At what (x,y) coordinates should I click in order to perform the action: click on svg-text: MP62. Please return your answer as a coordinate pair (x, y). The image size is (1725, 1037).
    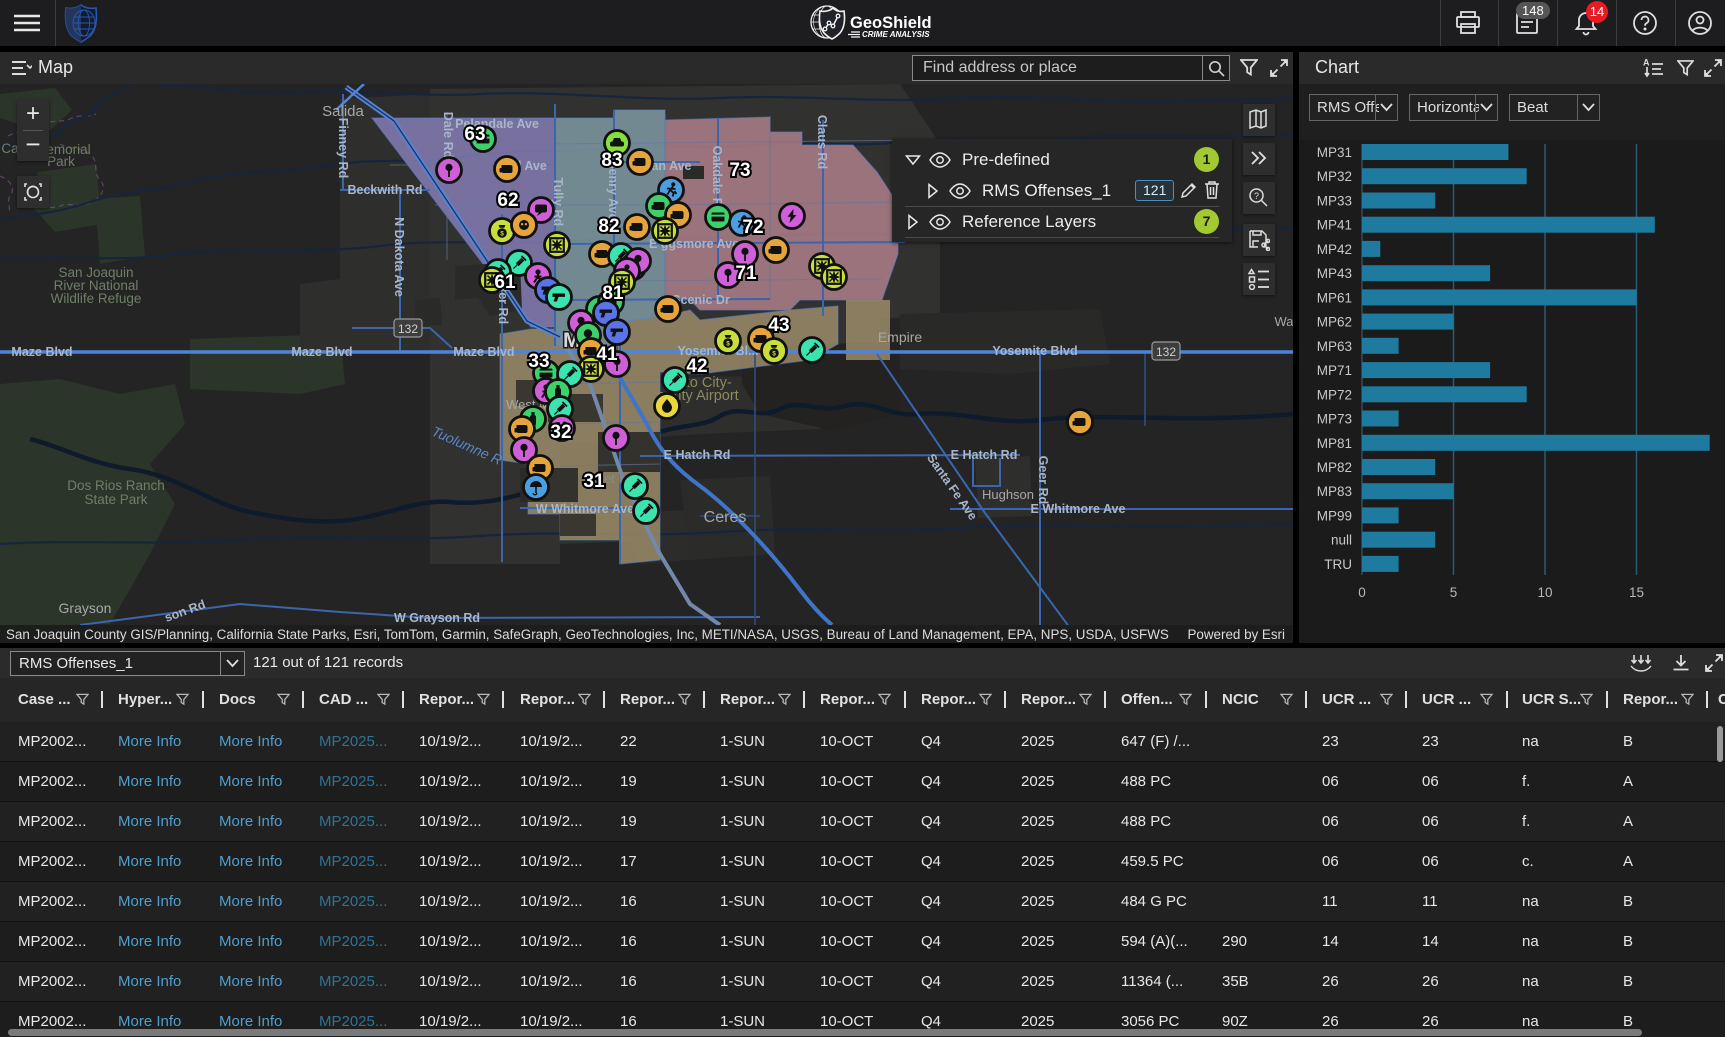
    Looking at the image, I should click on (1334, 322).